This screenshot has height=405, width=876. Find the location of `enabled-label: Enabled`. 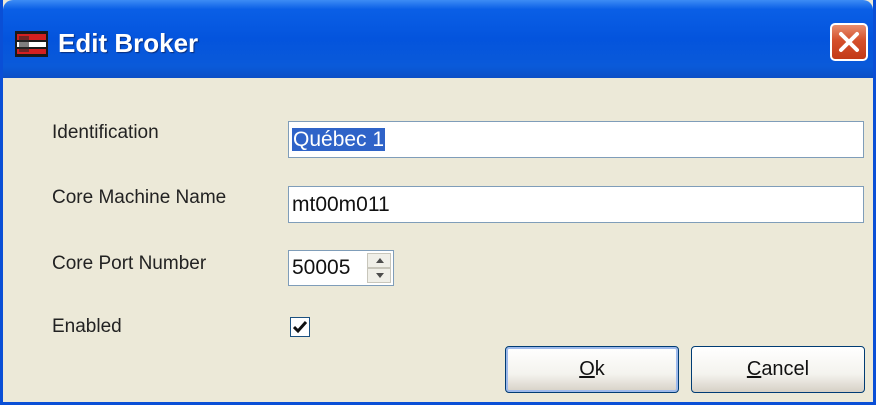

enabled-label: Enabled is located at coordinates (87, 326).